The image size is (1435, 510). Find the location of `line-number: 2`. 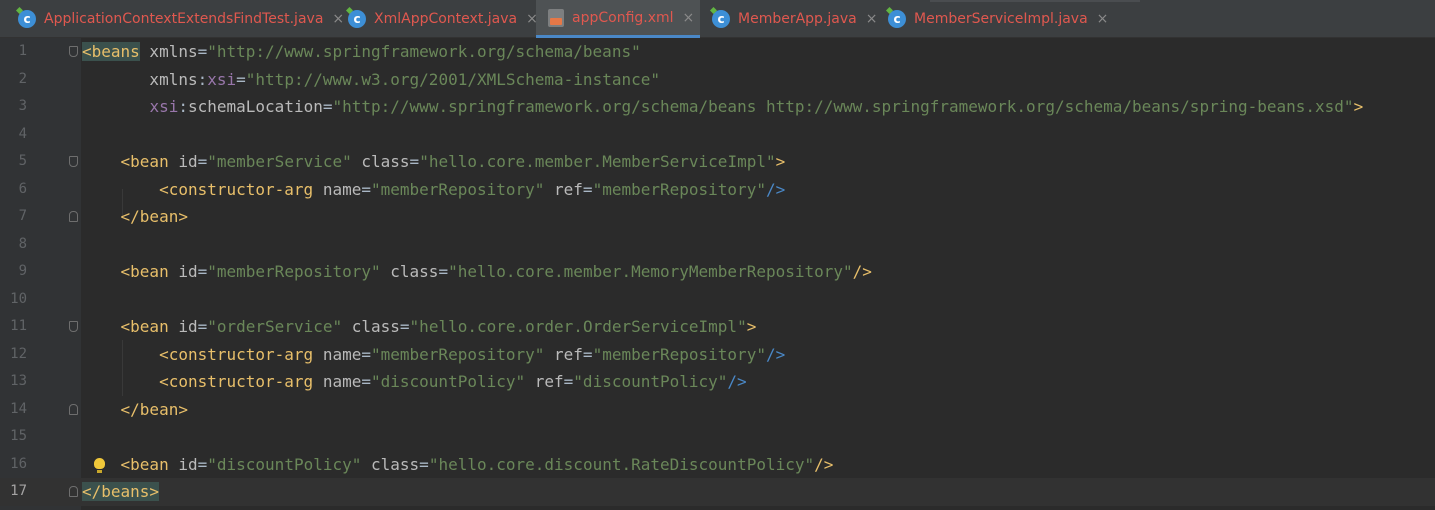

line-number: 2 is located at coordinates (22, 78).